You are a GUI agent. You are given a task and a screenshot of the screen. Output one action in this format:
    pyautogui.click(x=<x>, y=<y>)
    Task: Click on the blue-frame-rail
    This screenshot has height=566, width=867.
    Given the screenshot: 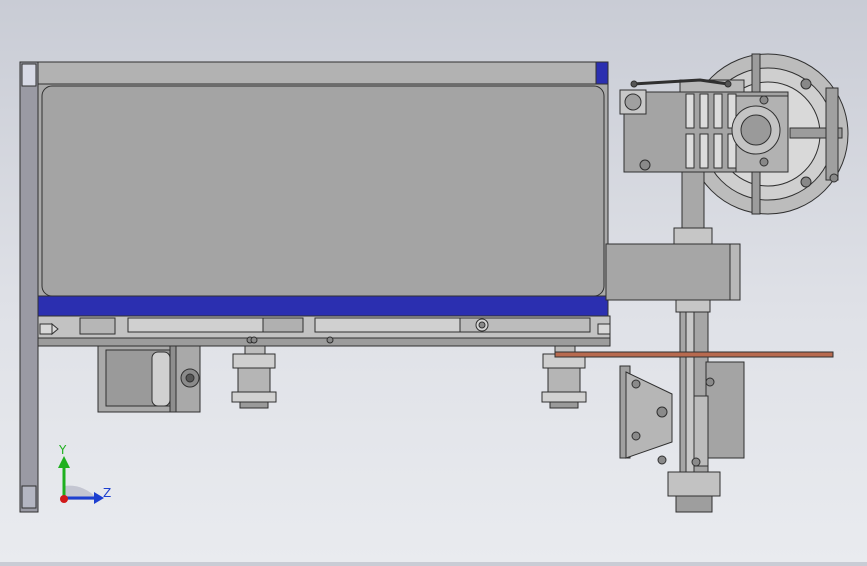 What is the action you would take?
    pyautogui.click(x=323, y=306)
    